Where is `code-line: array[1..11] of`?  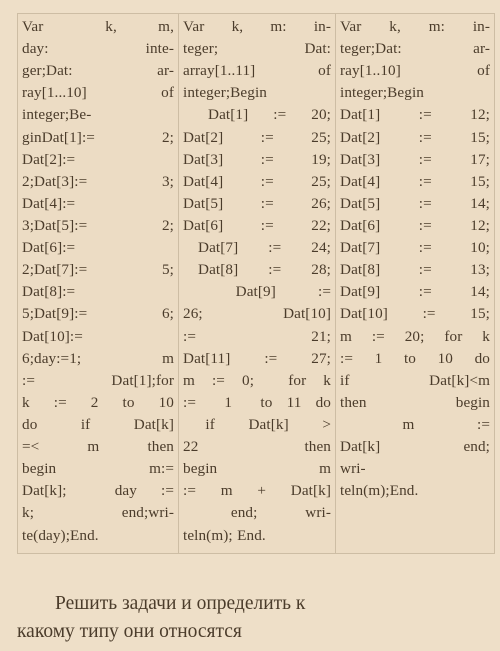 code-line: array[1..11] of is located at coordinates (257, 71).